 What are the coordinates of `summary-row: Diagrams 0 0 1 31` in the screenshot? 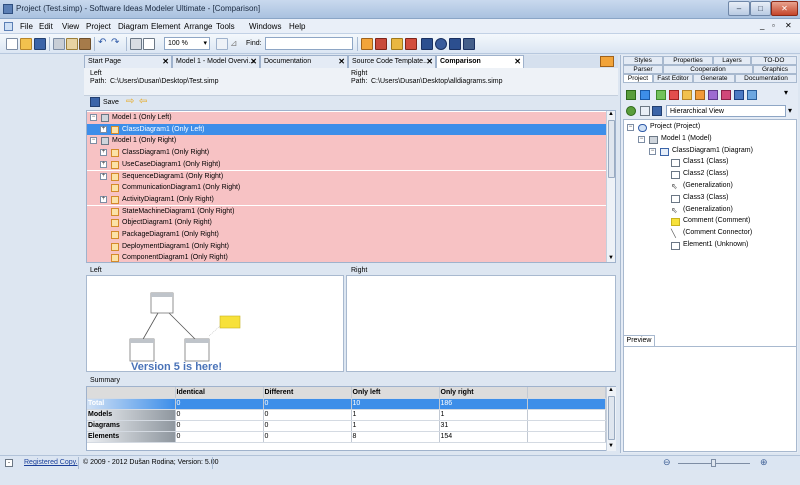 It's located at (346, 426).